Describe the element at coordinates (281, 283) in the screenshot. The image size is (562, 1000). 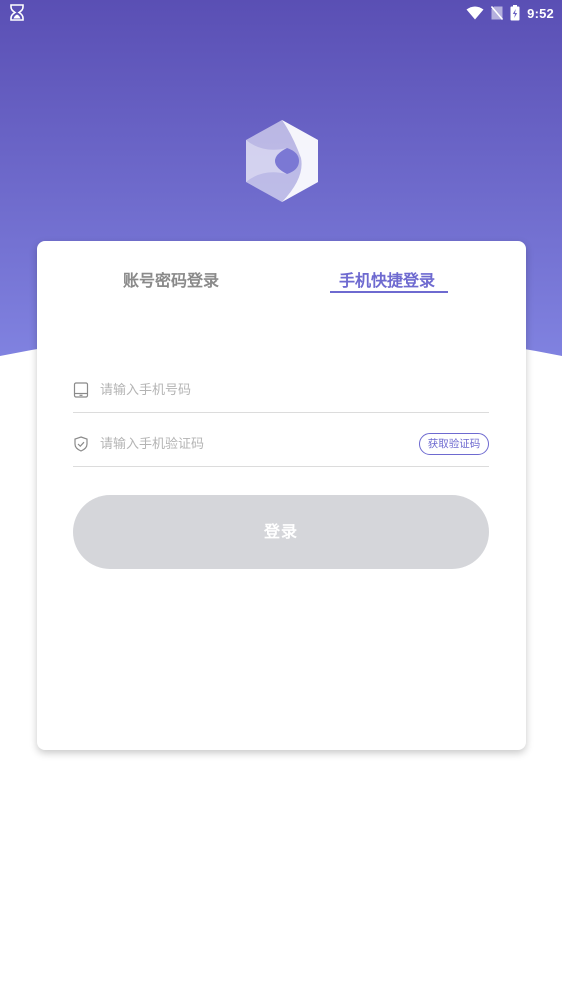
I see `login-tabs: 账号密码登录 手机快捷登录` at that location.